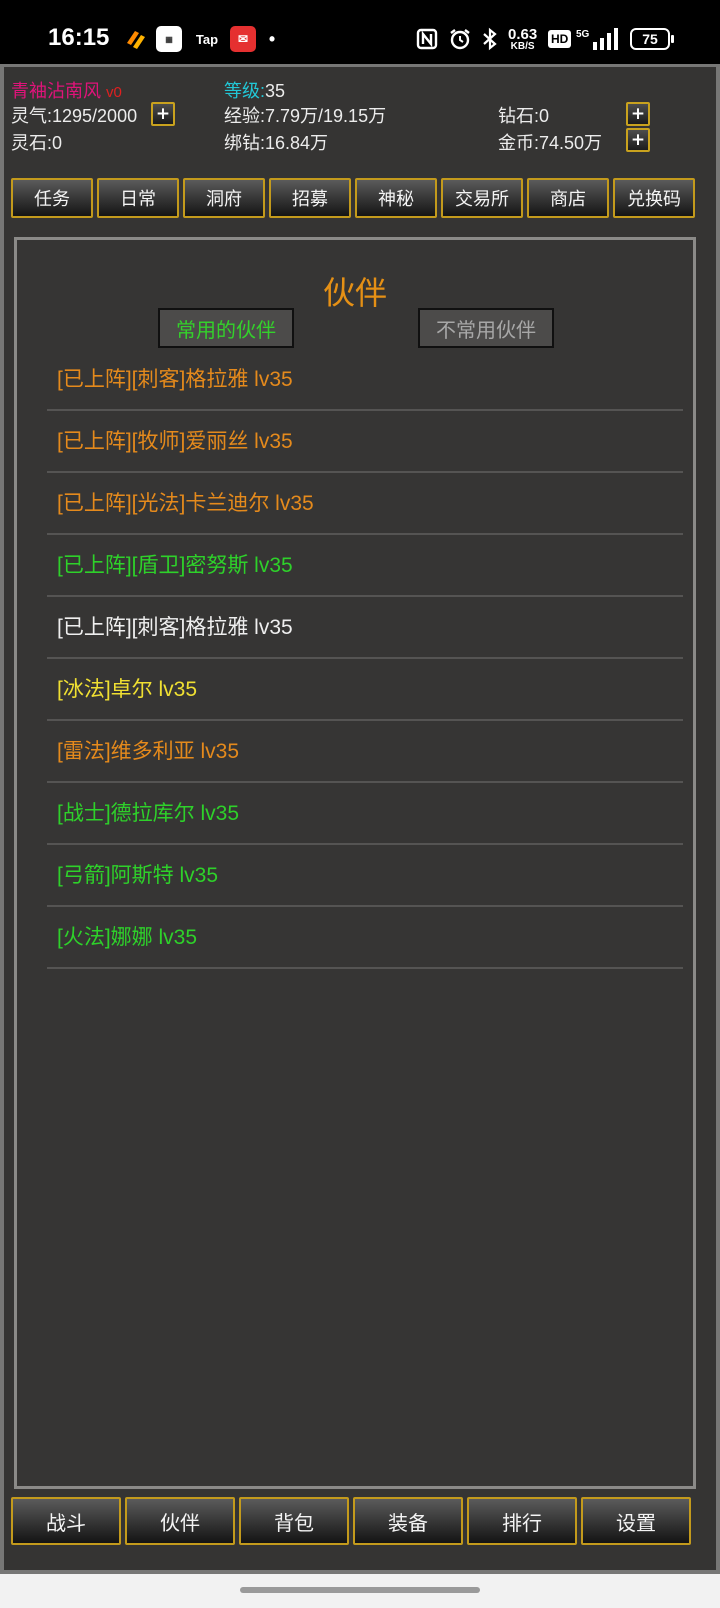  Describe the element at coordinates (127, 689) in the screenshot. I see `partner-label: [冰法]卓尔 lv35` at that location.